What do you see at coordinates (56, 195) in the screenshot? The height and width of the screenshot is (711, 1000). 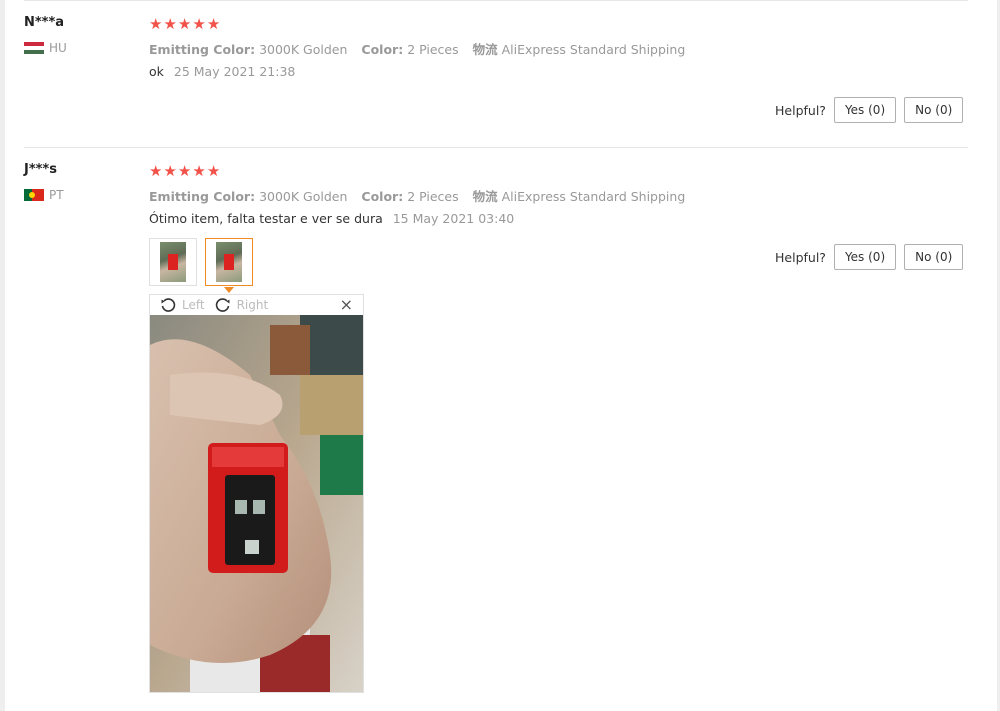 I see `country-code: PT` at bounding box center [56, 195].